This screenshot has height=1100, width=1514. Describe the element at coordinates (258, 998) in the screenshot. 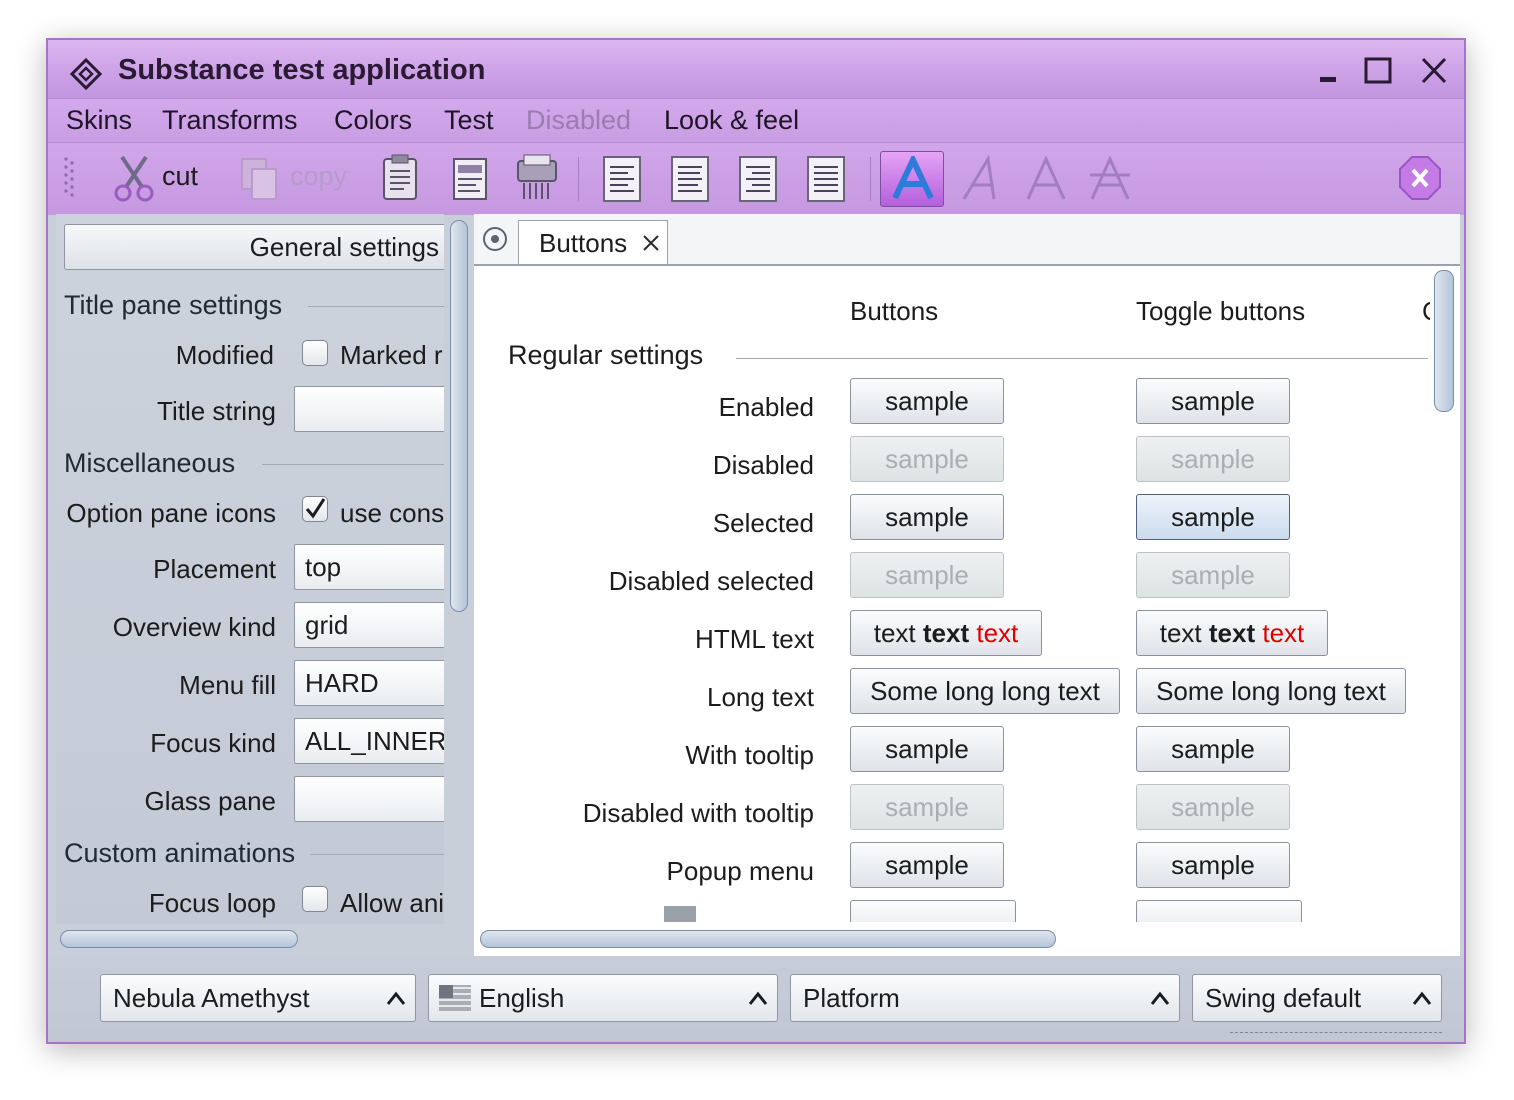

I see `skin-combo: Nebula Amethyst` at that location.